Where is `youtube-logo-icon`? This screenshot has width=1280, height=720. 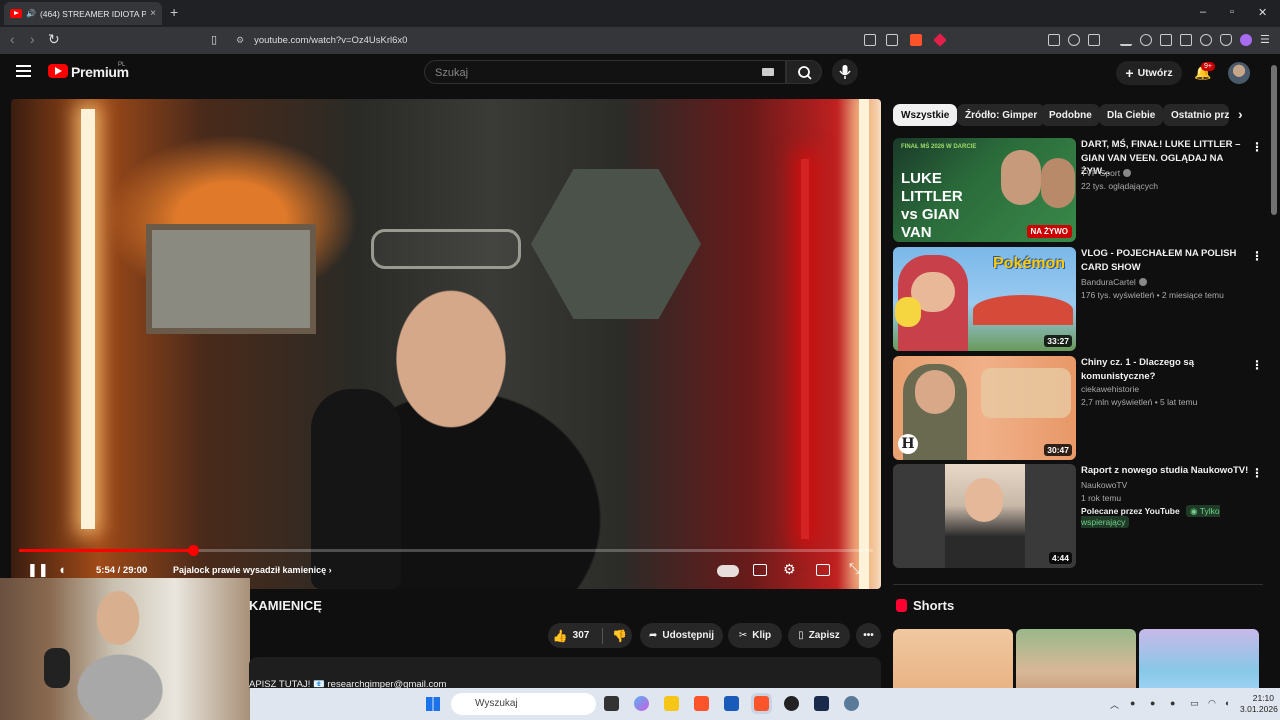
youtube-logo-icon is located at coordinates (58, 71).